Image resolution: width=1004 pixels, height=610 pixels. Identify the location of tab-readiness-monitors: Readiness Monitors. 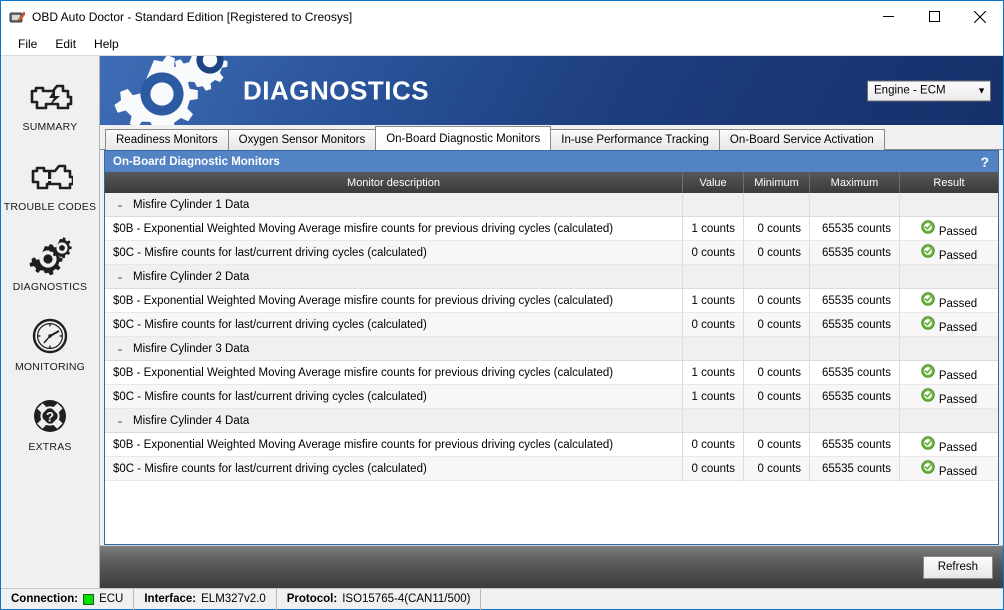
(167, 139).